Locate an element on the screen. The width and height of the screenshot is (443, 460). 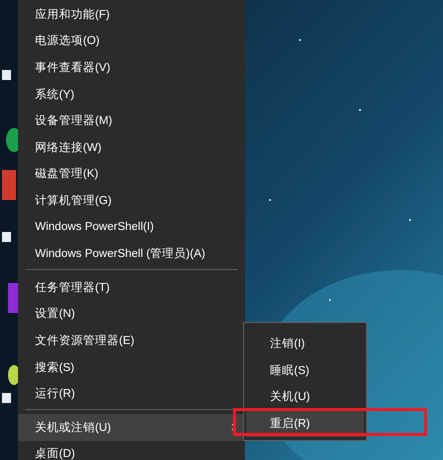
menu-item: 电源选项(O) is located at coordinates (131, 41).